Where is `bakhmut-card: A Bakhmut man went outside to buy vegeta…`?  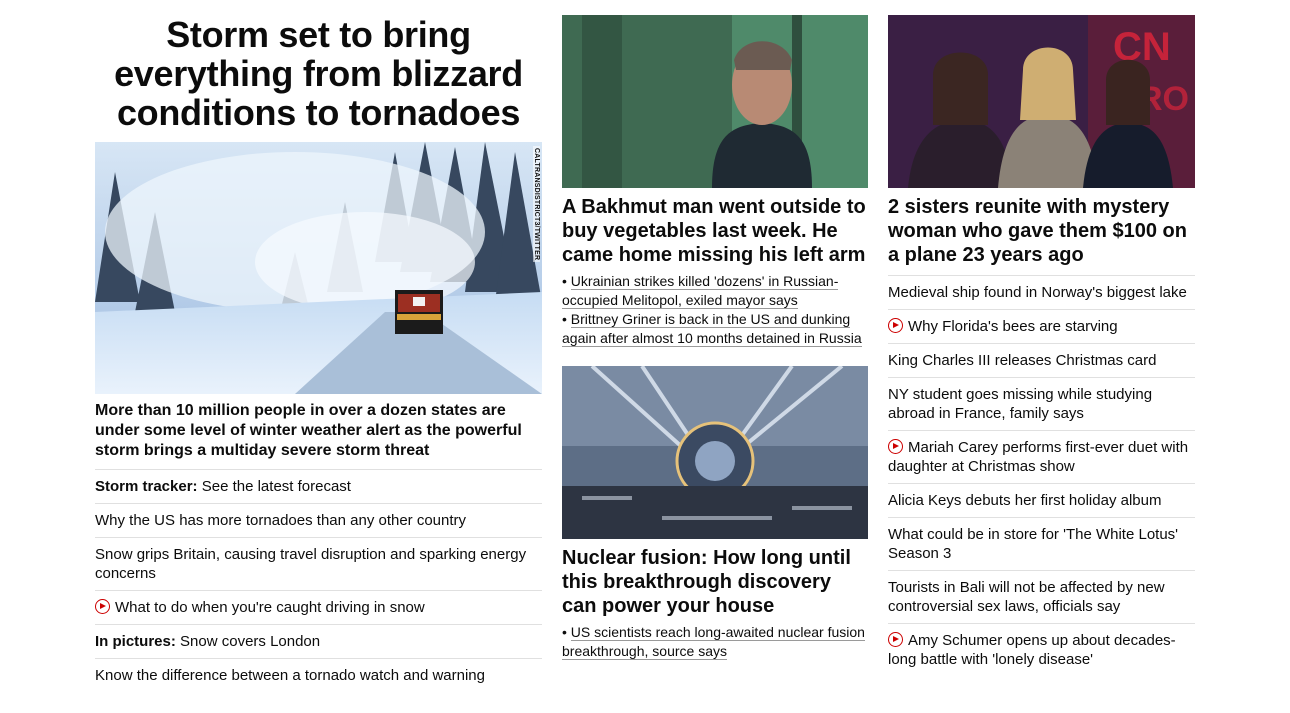 bakhmut-card: A Bakhmut man went outside to buy vegeta… is located at coordinates (715, 181).